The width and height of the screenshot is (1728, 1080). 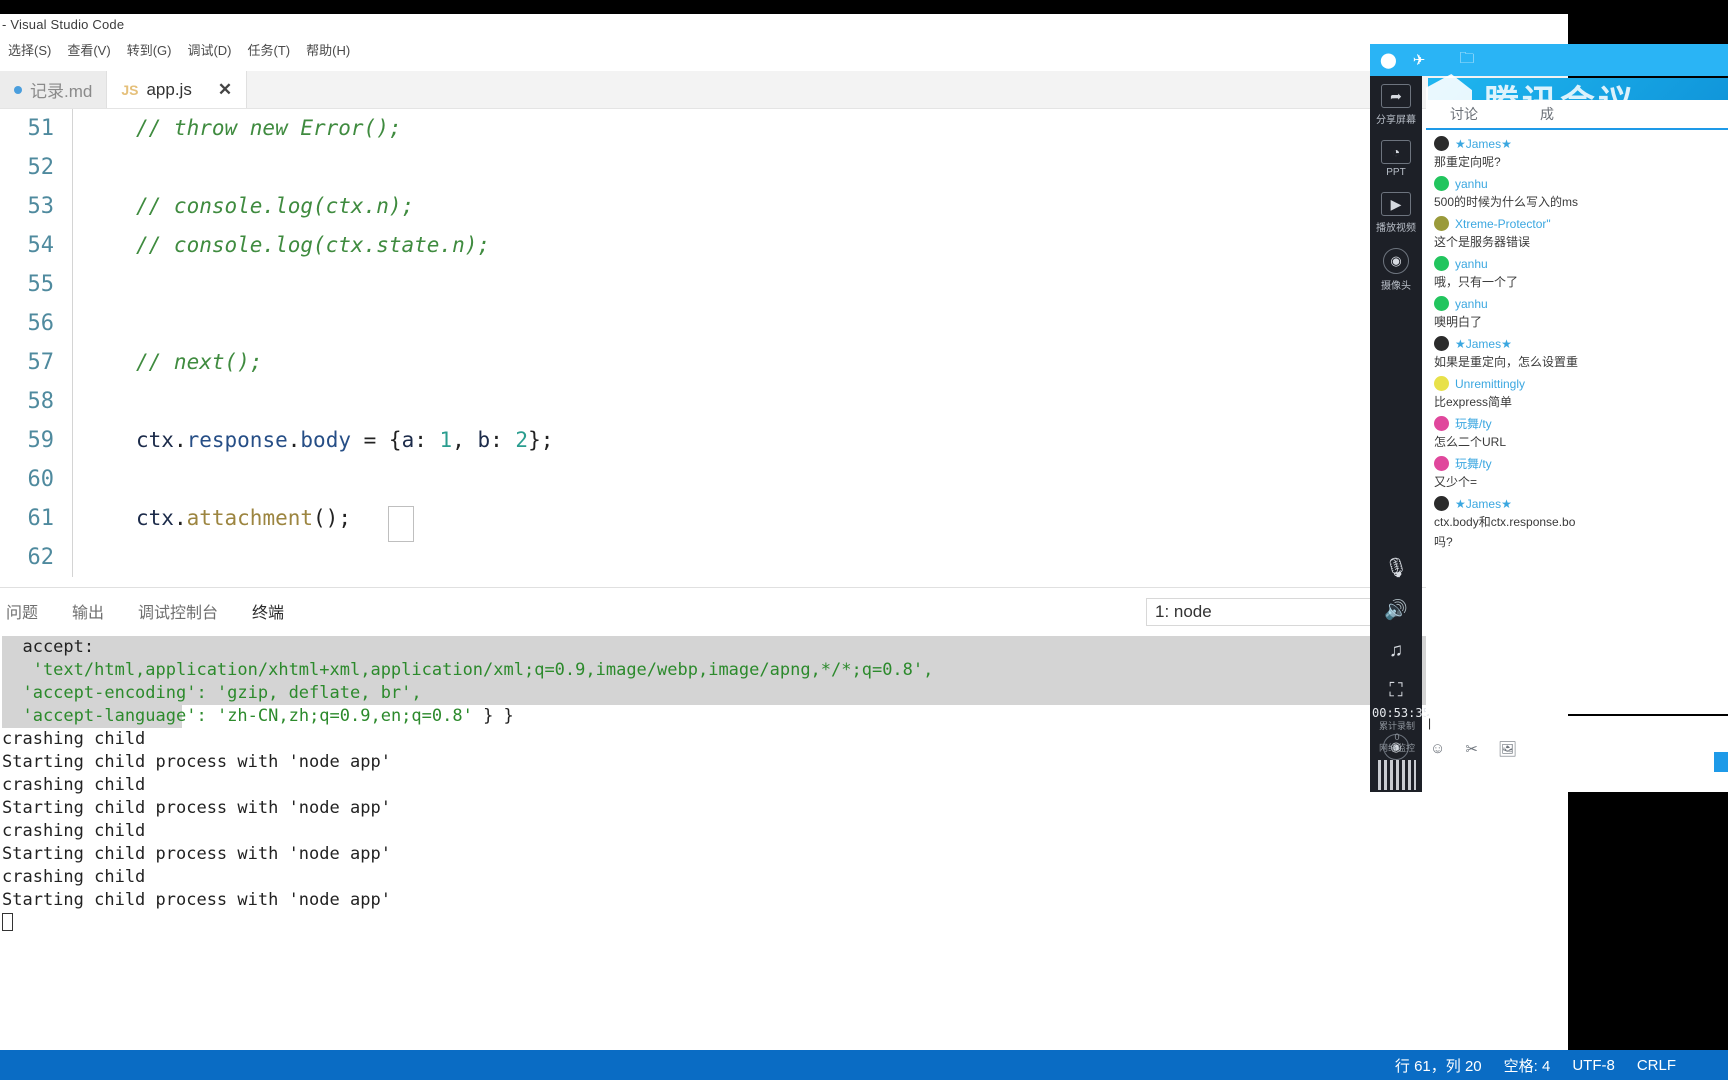 What do you see at coordinates (785, 854) in the screenshot?
I see `terminal-line: Starting child process with 'node app'` at bounding box center [785, 854].